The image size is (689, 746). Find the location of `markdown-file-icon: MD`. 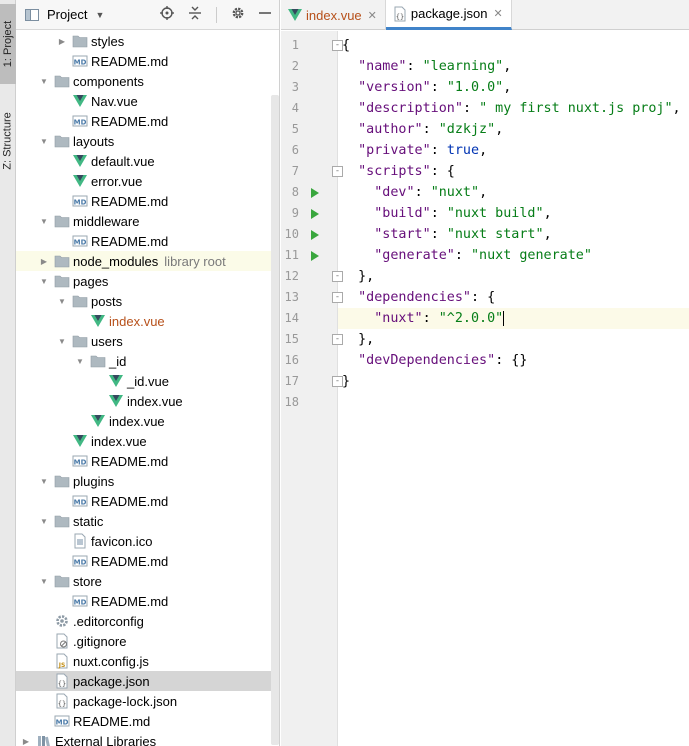

markdown-file-icon: MD is located at coordinates (80, 601).